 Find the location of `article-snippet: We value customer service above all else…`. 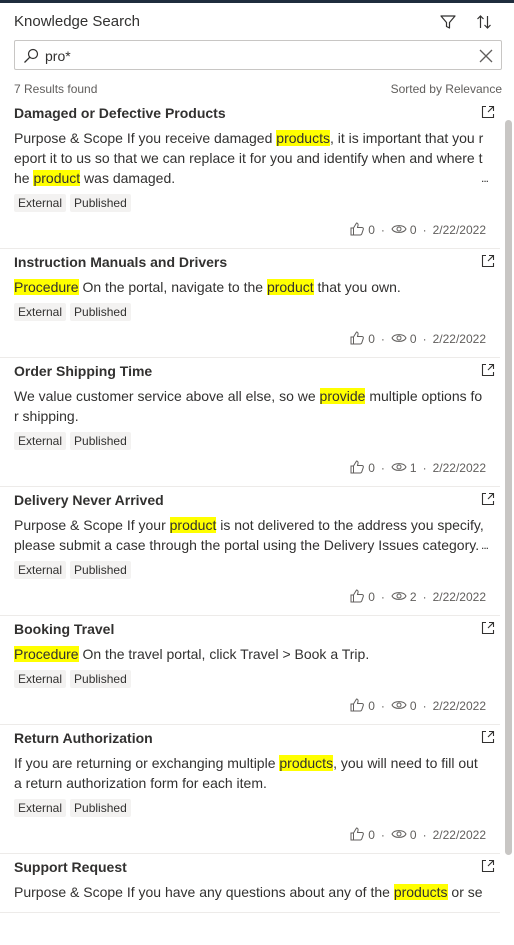

article-snippet: We value customer service above all else… is located at coordinates (250, 406).